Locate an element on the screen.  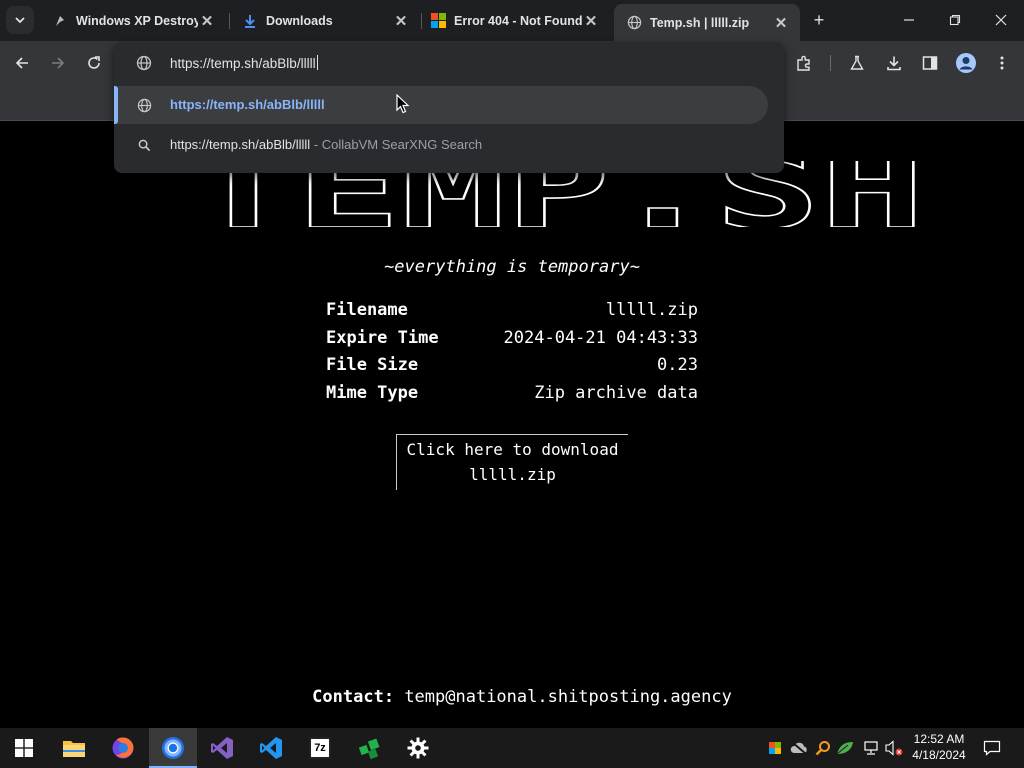
chevron-down-icon is located at coordinates (20, 20).